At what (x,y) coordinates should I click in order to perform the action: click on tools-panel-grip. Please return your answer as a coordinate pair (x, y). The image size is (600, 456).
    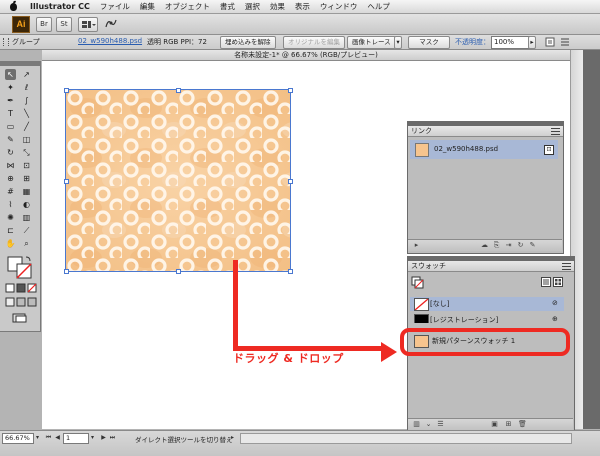
    Looking at the image, I should click on (20, 63).